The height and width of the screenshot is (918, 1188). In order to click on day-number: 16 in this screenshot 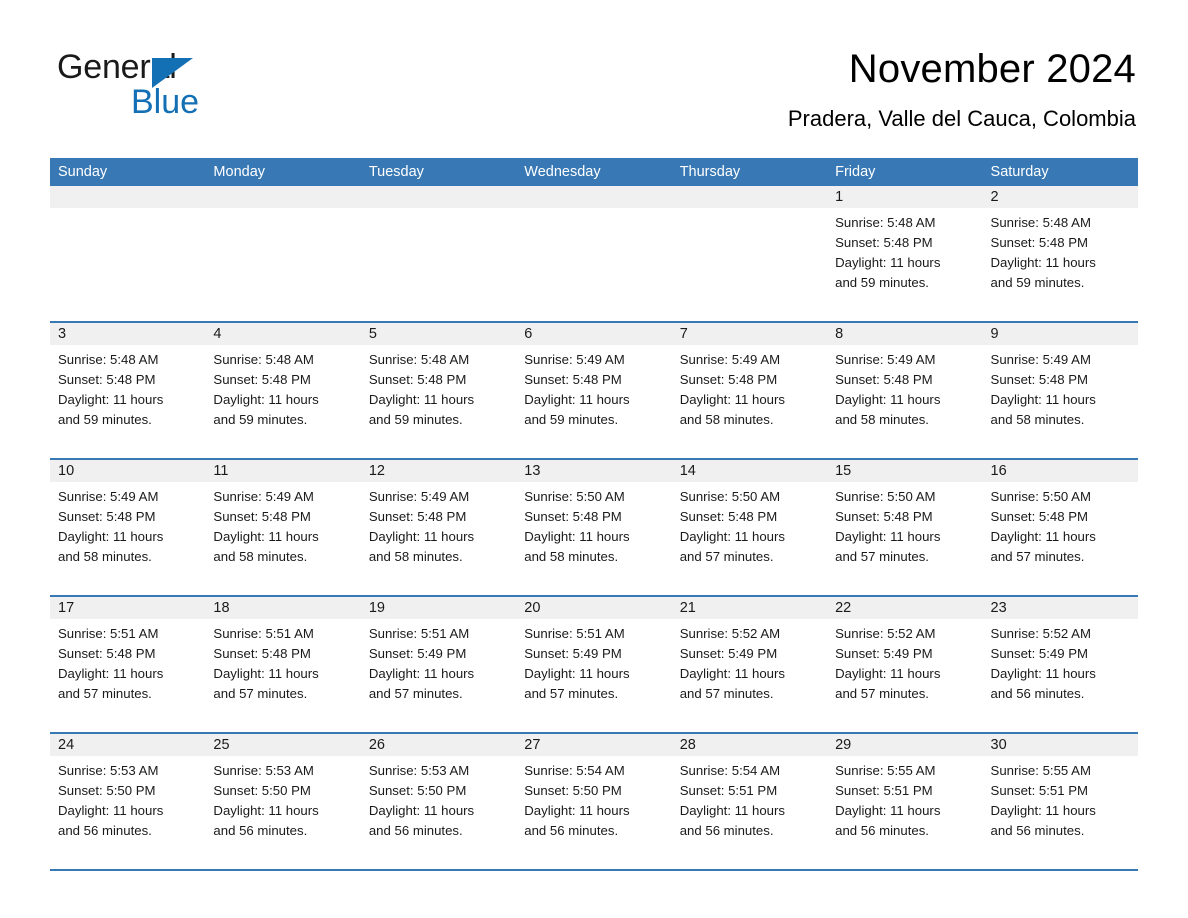, I will do `click(998, 471)`.